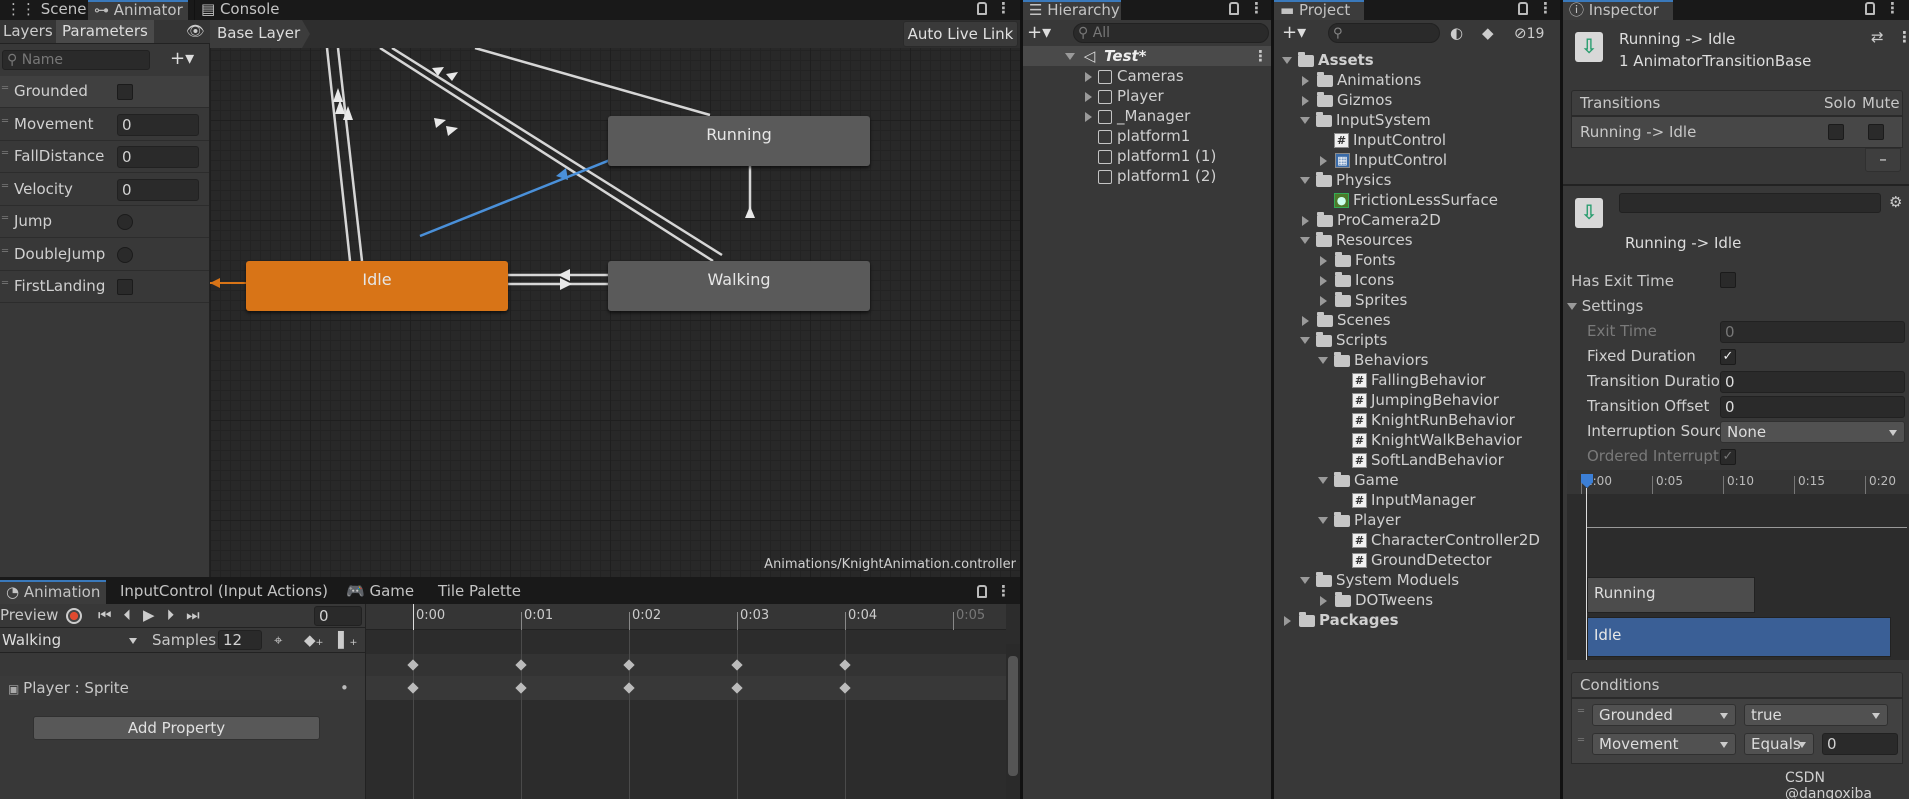 This screenshot has width=1909, height=799. What do you see at coordinates (1417, 620) in the screenshot?
I see `project-item: Packages` at bounding box center [1417, 620].